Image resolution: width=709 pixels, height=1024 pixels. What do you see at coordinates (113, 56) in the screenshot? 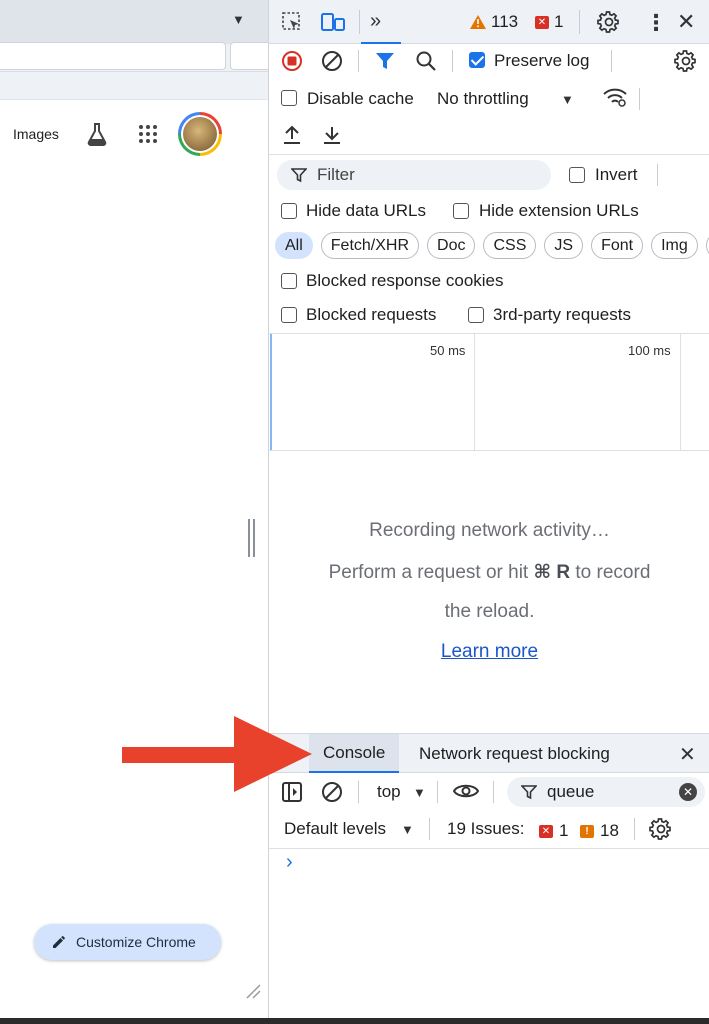
I see `address-bar` at bounding box center [113, 56].